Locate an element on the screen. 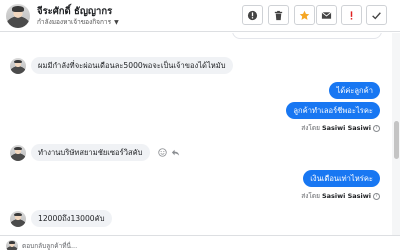  exclamation-icon is located at coordinates (351, 15).